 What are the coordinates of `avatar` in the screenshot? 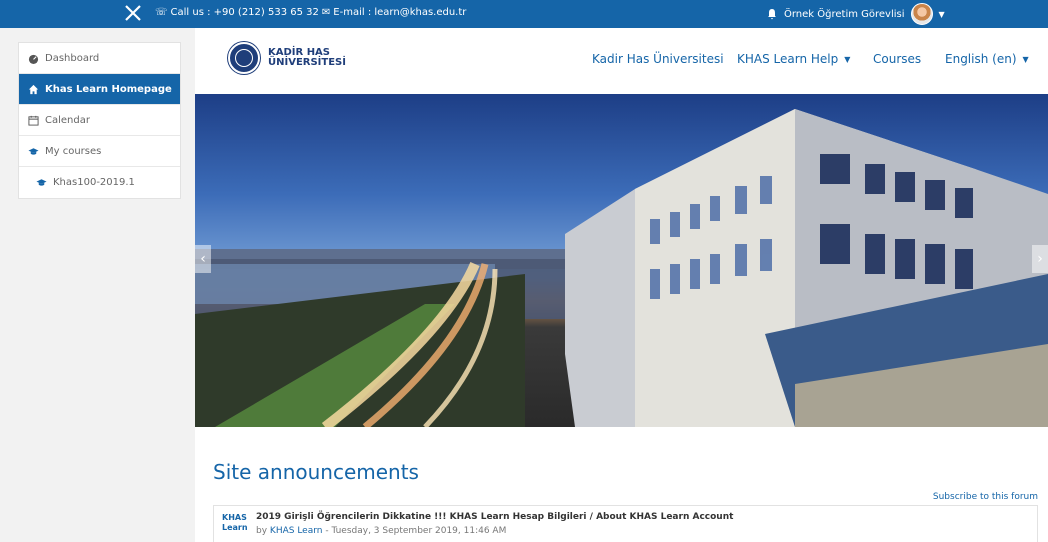 It's located at (921, 14).